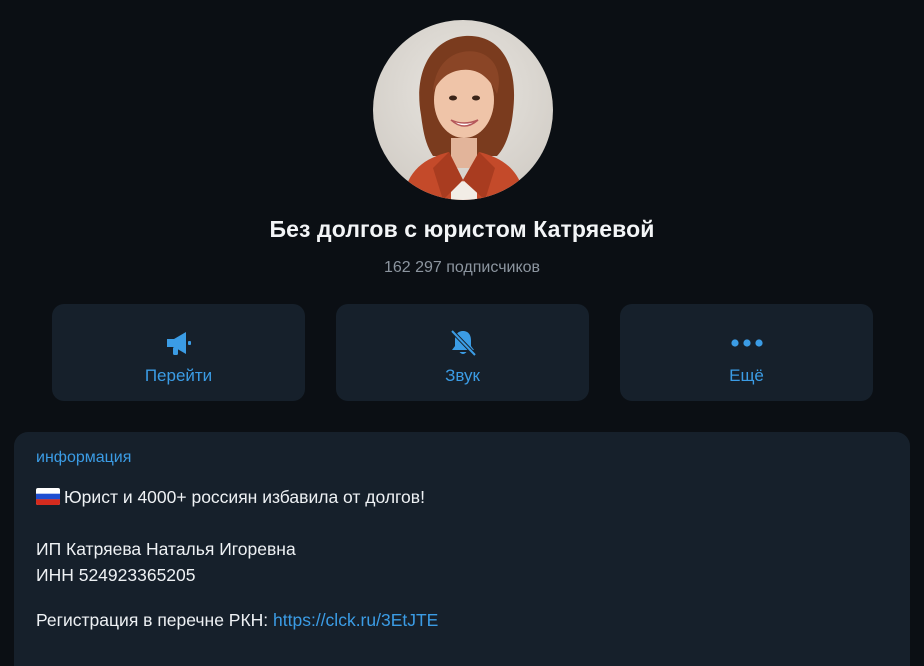 This screenshot has width=924, height=666. I want to click on russia-flag-icon, so click(48, 499).